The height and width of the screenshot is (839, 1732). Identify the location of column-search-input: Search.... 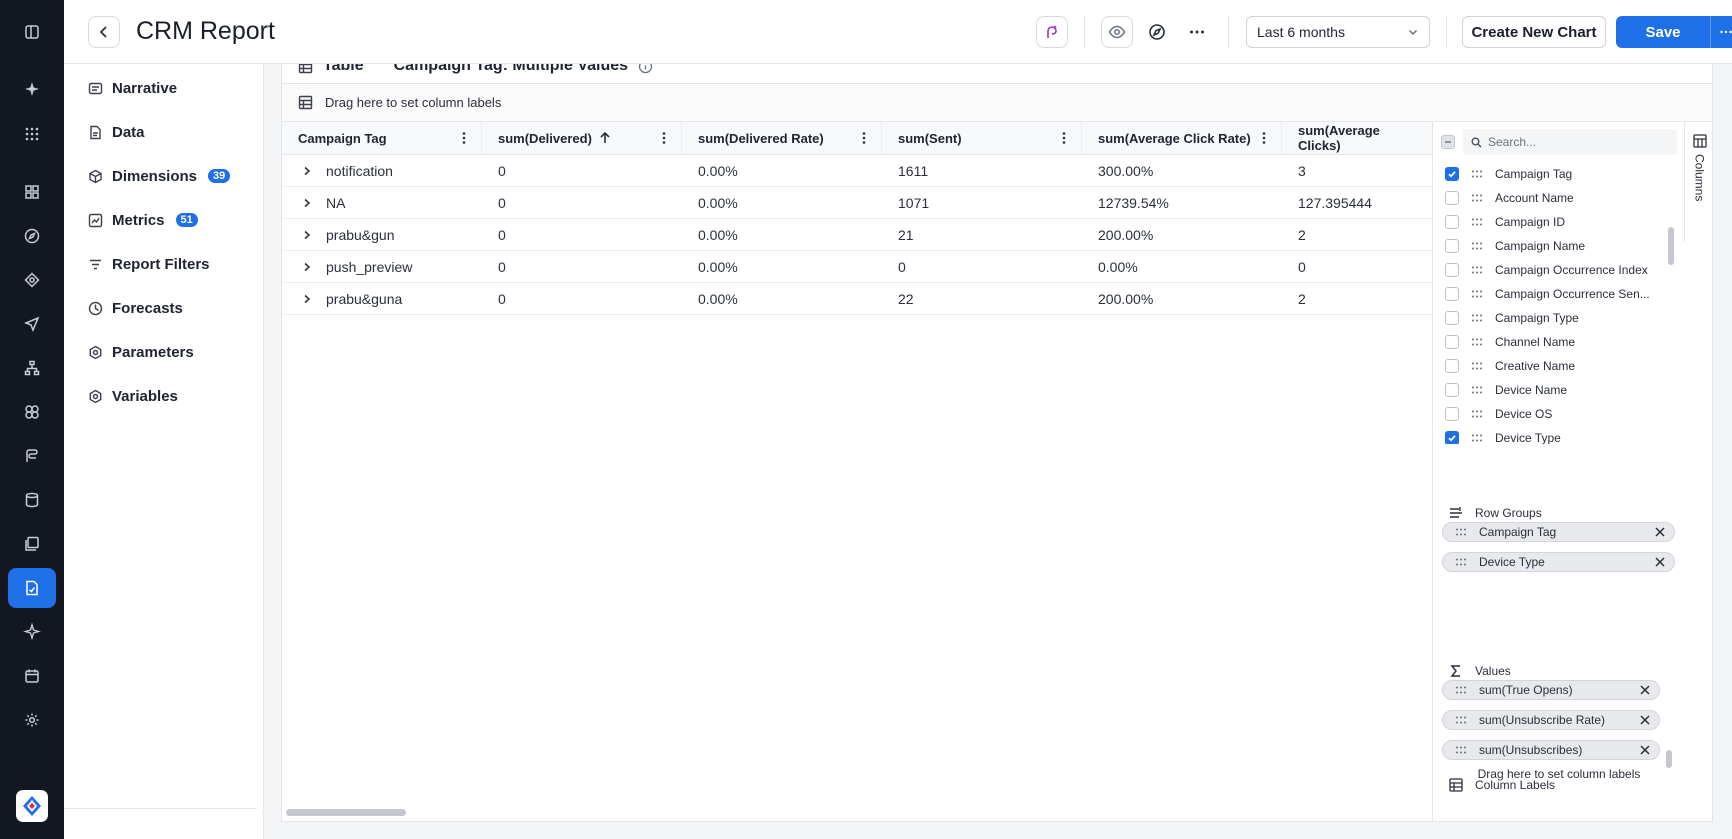
(1570, 142).